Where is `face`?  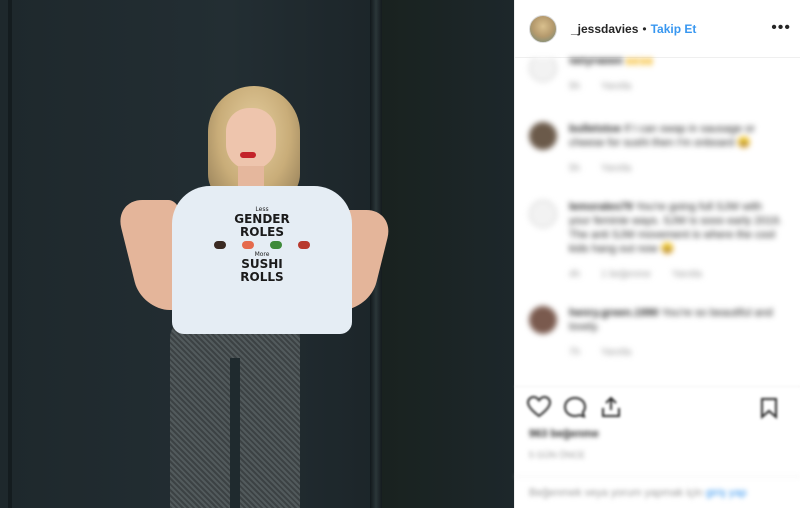 face is located at coordinates (251, 139).